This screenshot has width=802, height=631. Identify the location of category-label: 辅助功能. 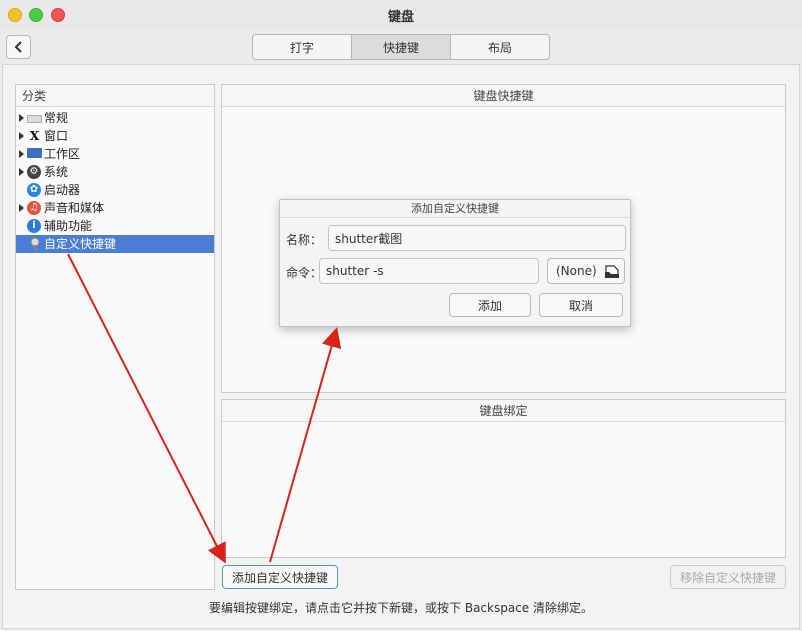
(68, 226).